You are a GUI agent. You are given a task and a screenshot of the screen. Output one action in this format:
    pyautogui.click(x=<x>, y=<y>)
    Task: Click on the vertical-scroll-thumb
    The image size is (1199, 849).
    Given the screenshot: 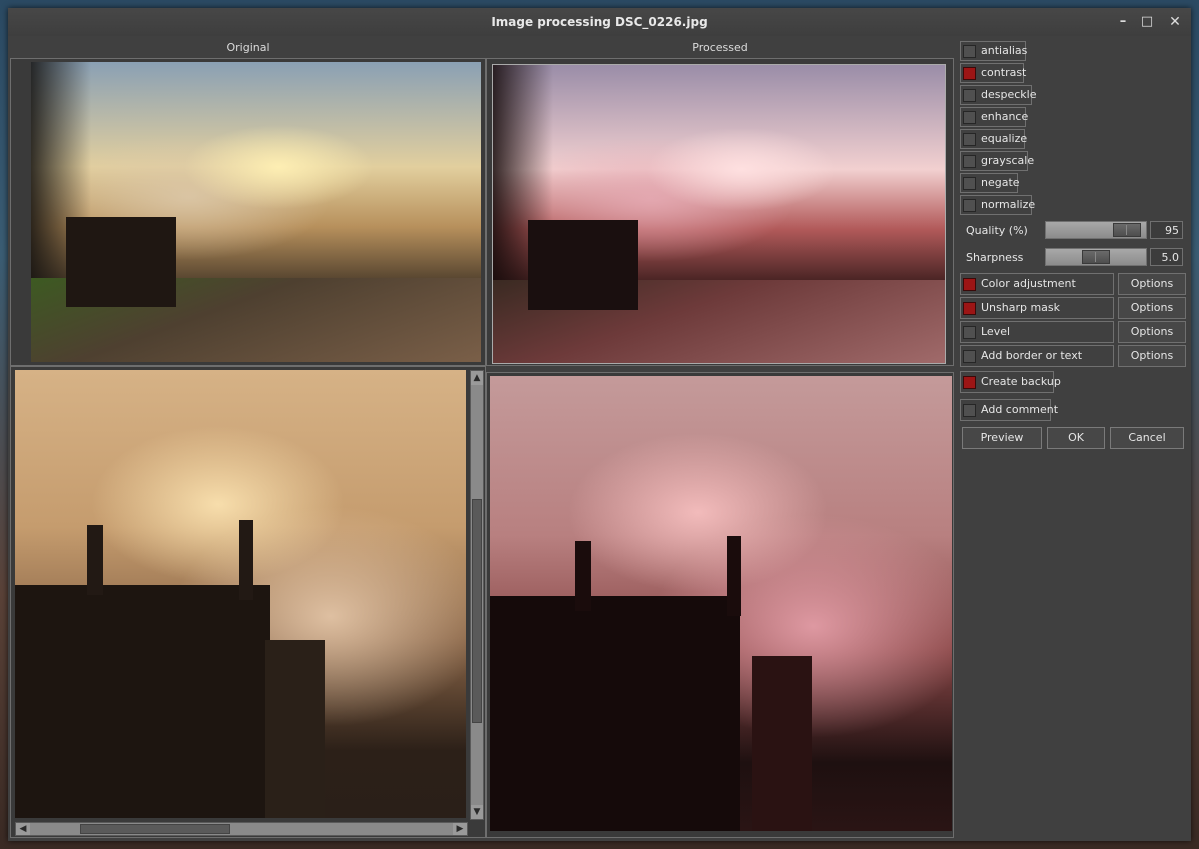 What is the action you would take?
    pyautogui.click(x=477, y=611)
    